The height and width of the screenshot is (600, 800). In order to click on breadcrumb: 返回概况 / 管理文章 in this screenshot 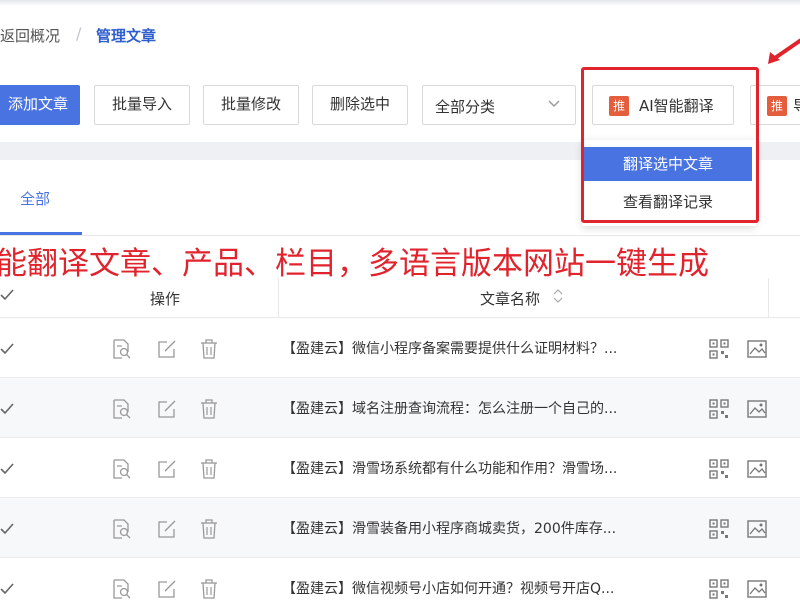, I will do `click(400, 33)`.